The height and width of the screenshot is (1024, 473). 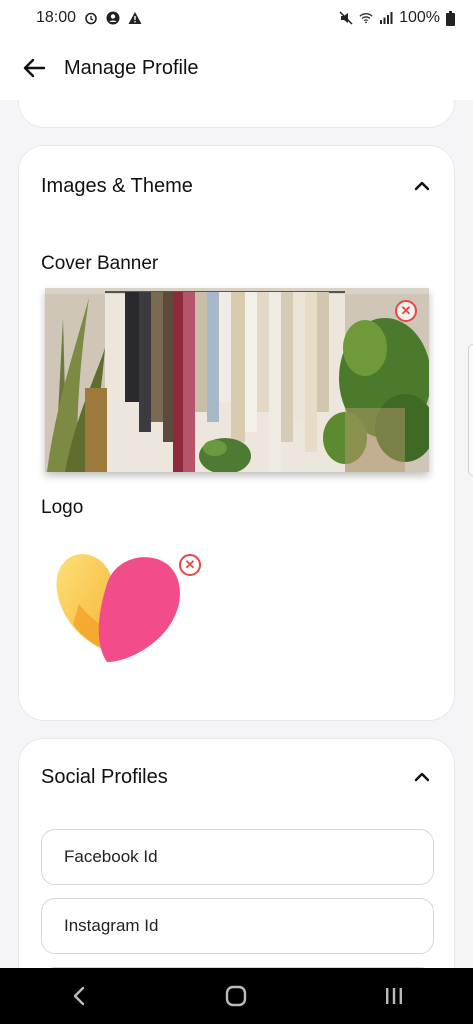 I want to click on account-icon, so click(x=113, y=18).